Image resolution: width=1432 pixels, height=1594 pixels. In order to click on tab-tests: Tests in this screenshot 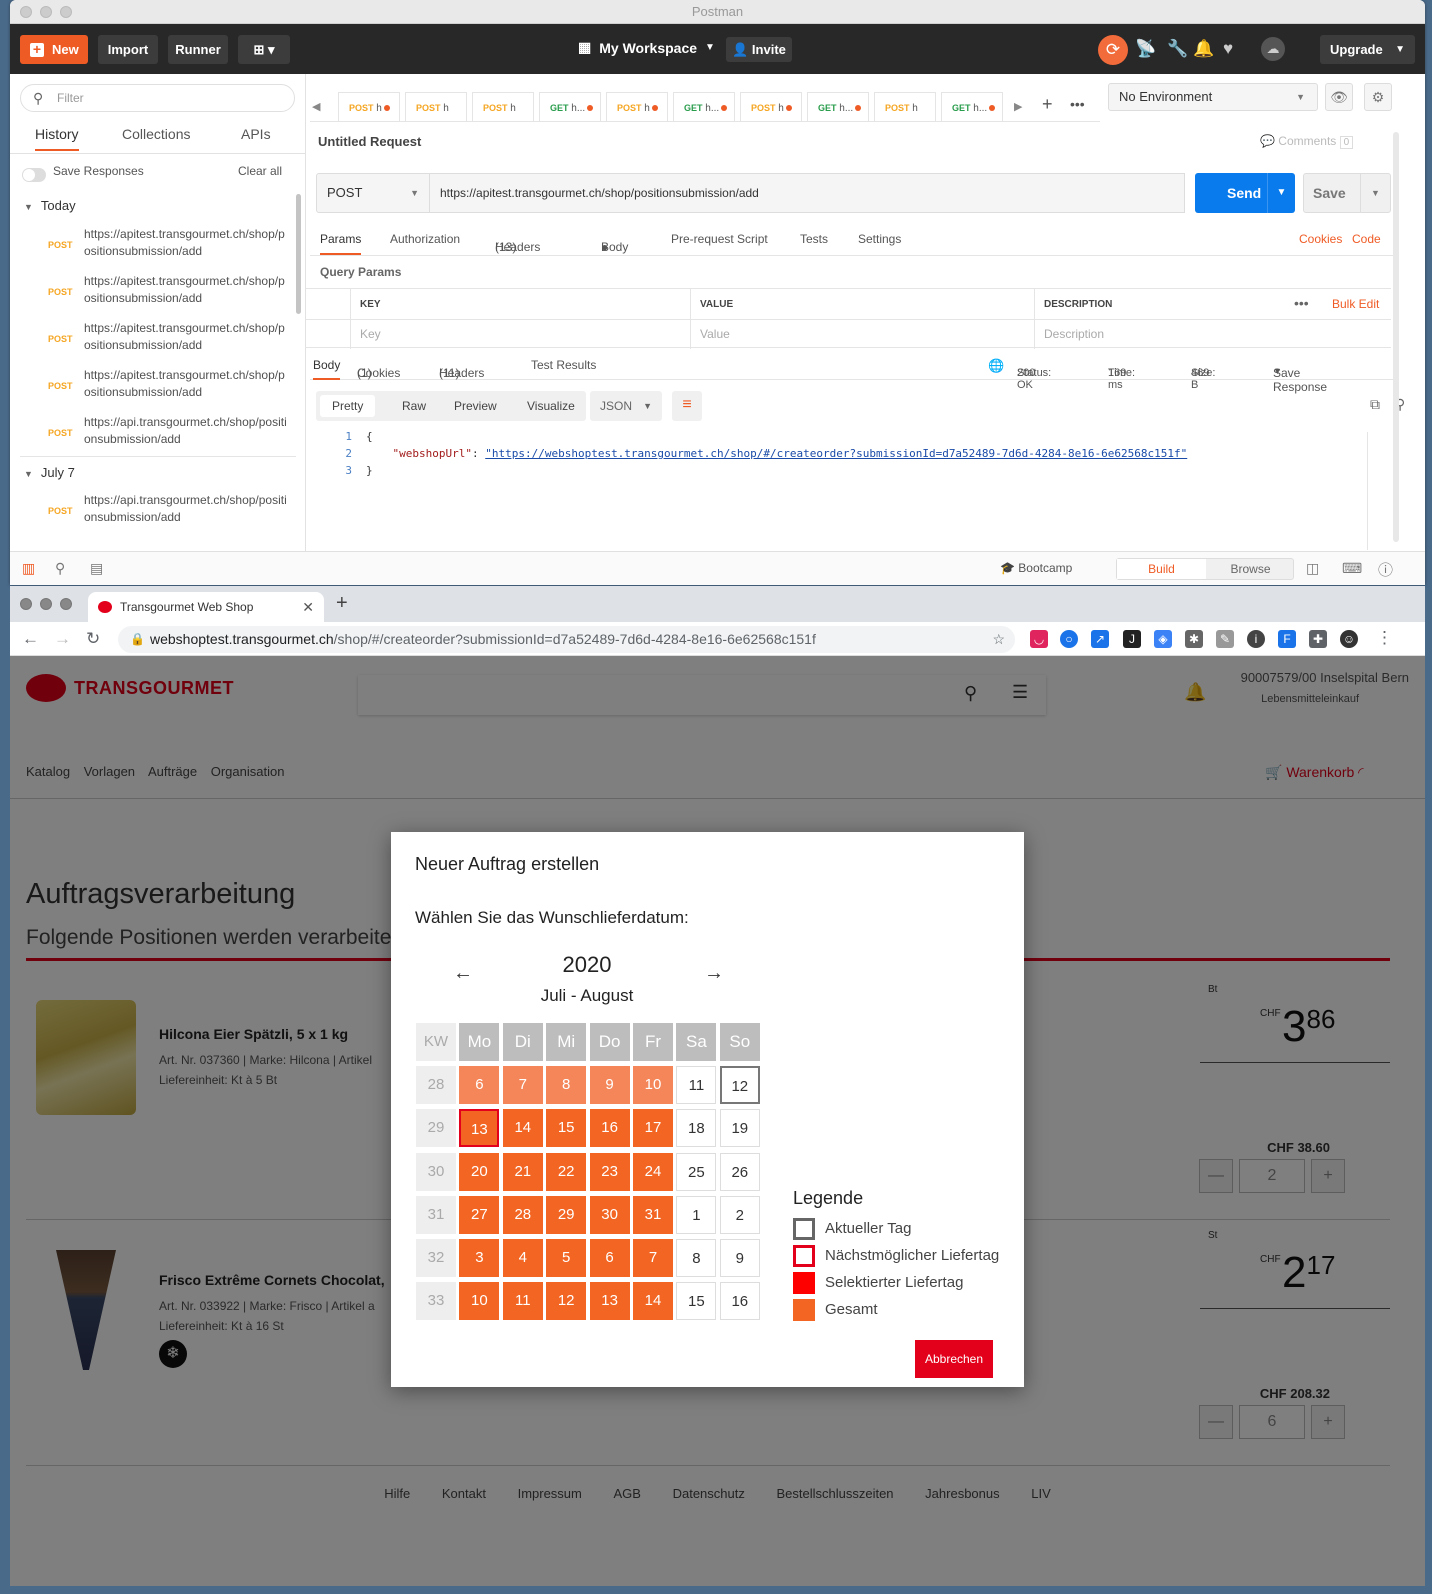, I will do `click(814, 239)`.